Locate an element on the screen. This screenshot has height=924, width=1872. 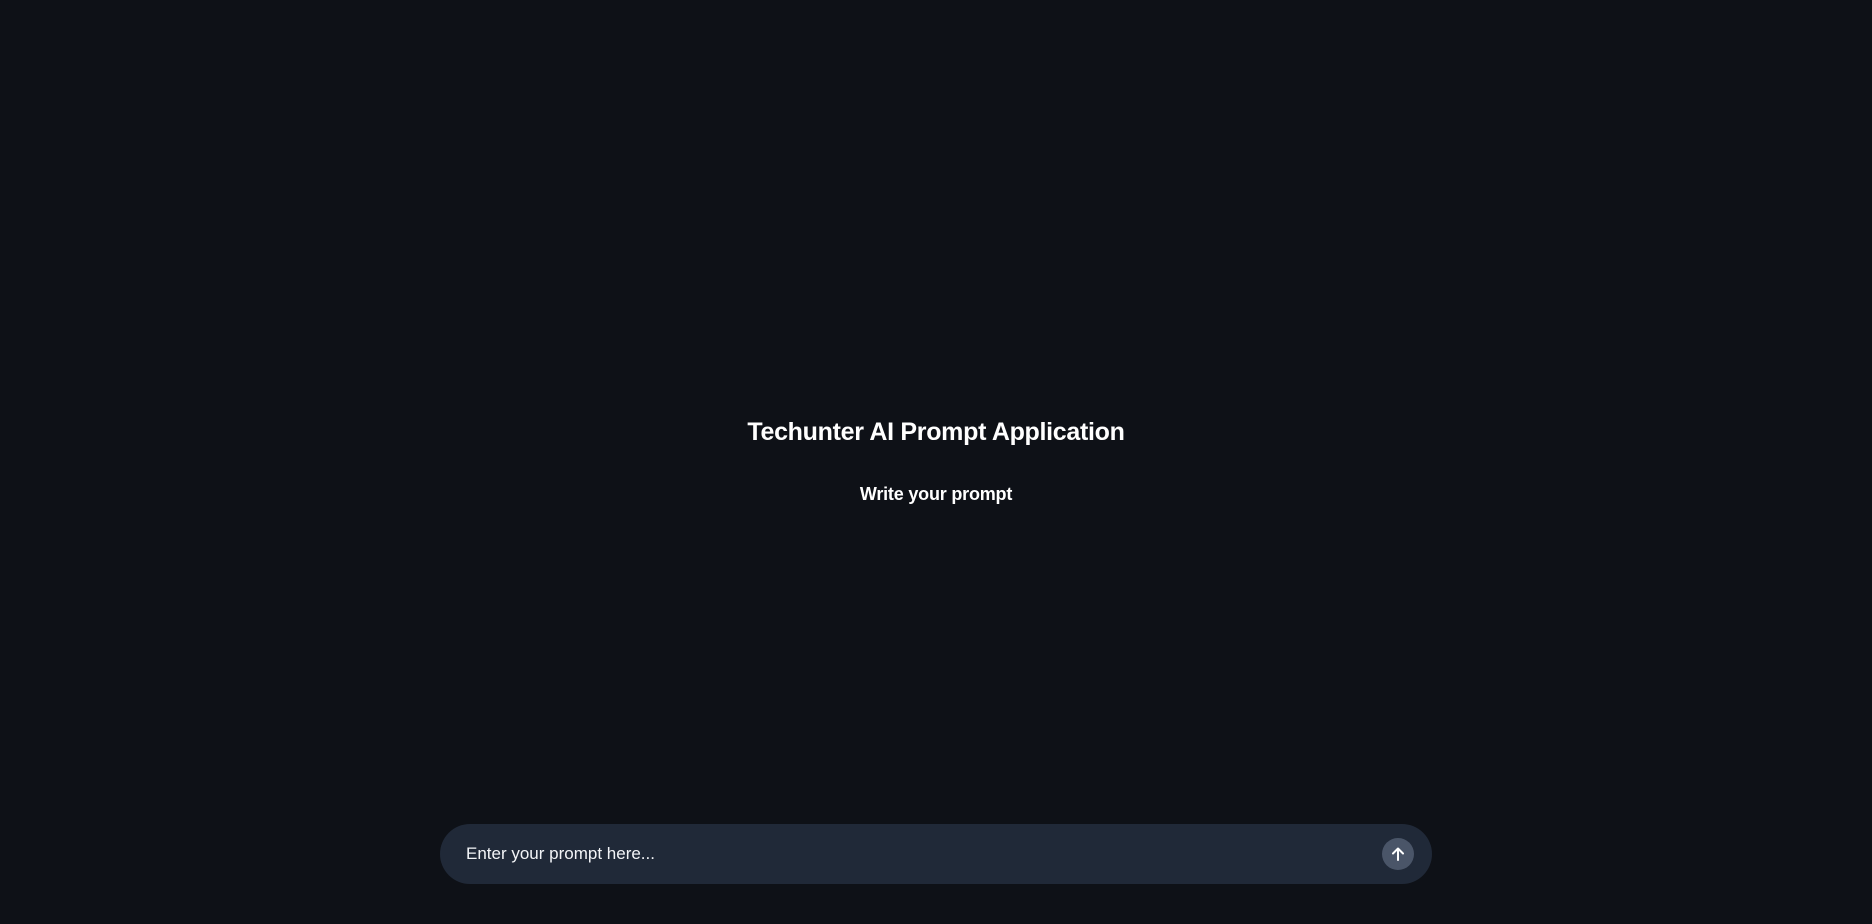
page-title: Techunter AI Prompt Application is located at coordinates (936, 432).